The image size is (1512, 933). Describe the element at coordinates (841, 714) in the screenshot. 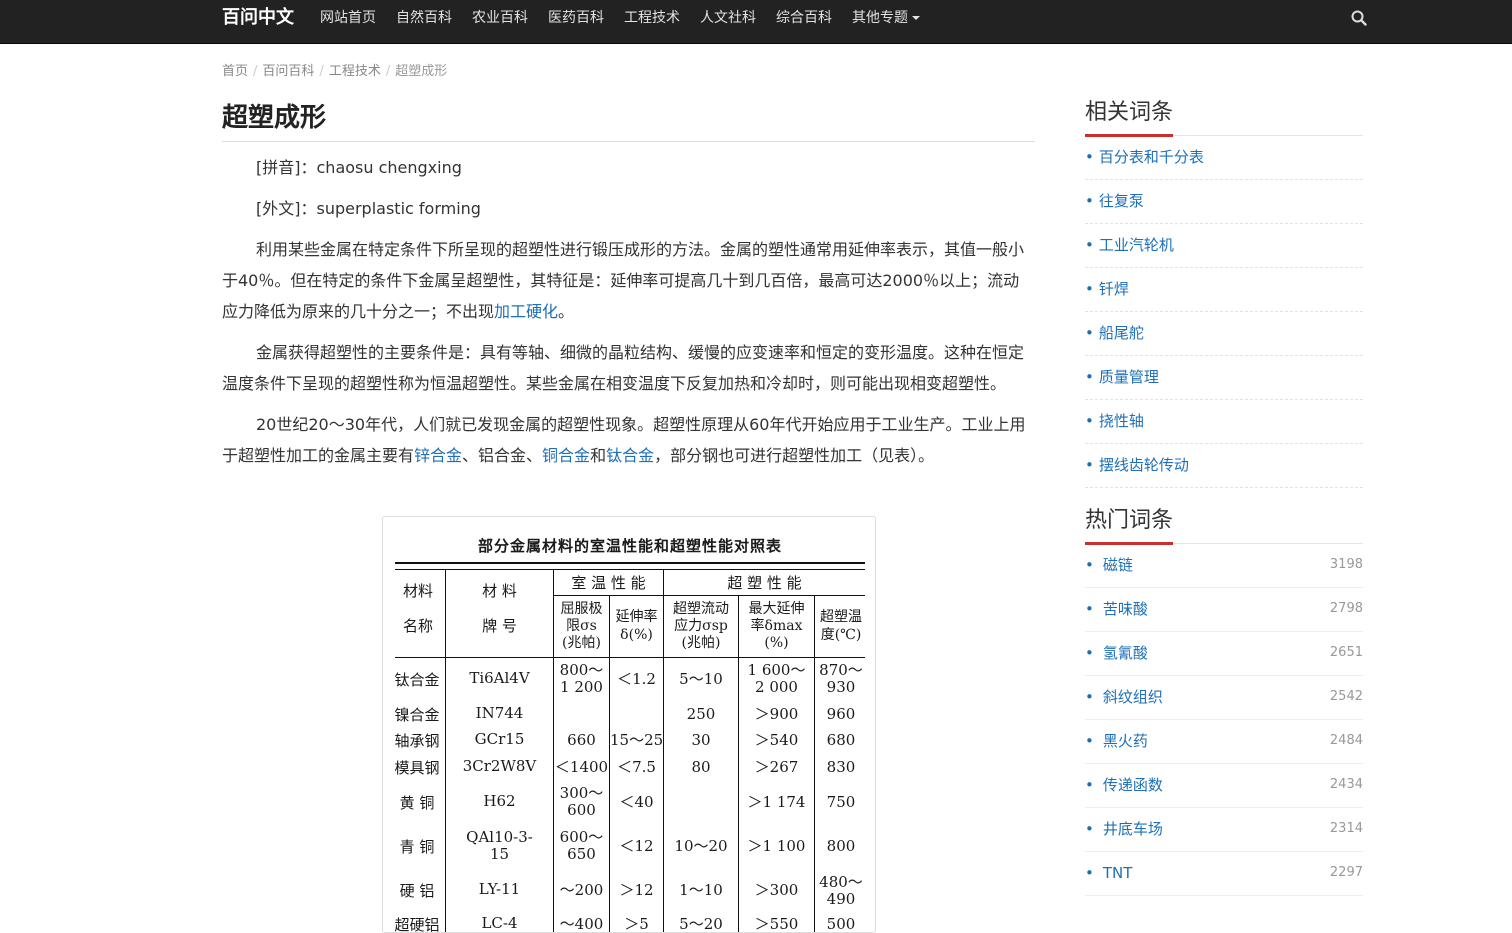

I see `table-cell-temp: 960` at that location.